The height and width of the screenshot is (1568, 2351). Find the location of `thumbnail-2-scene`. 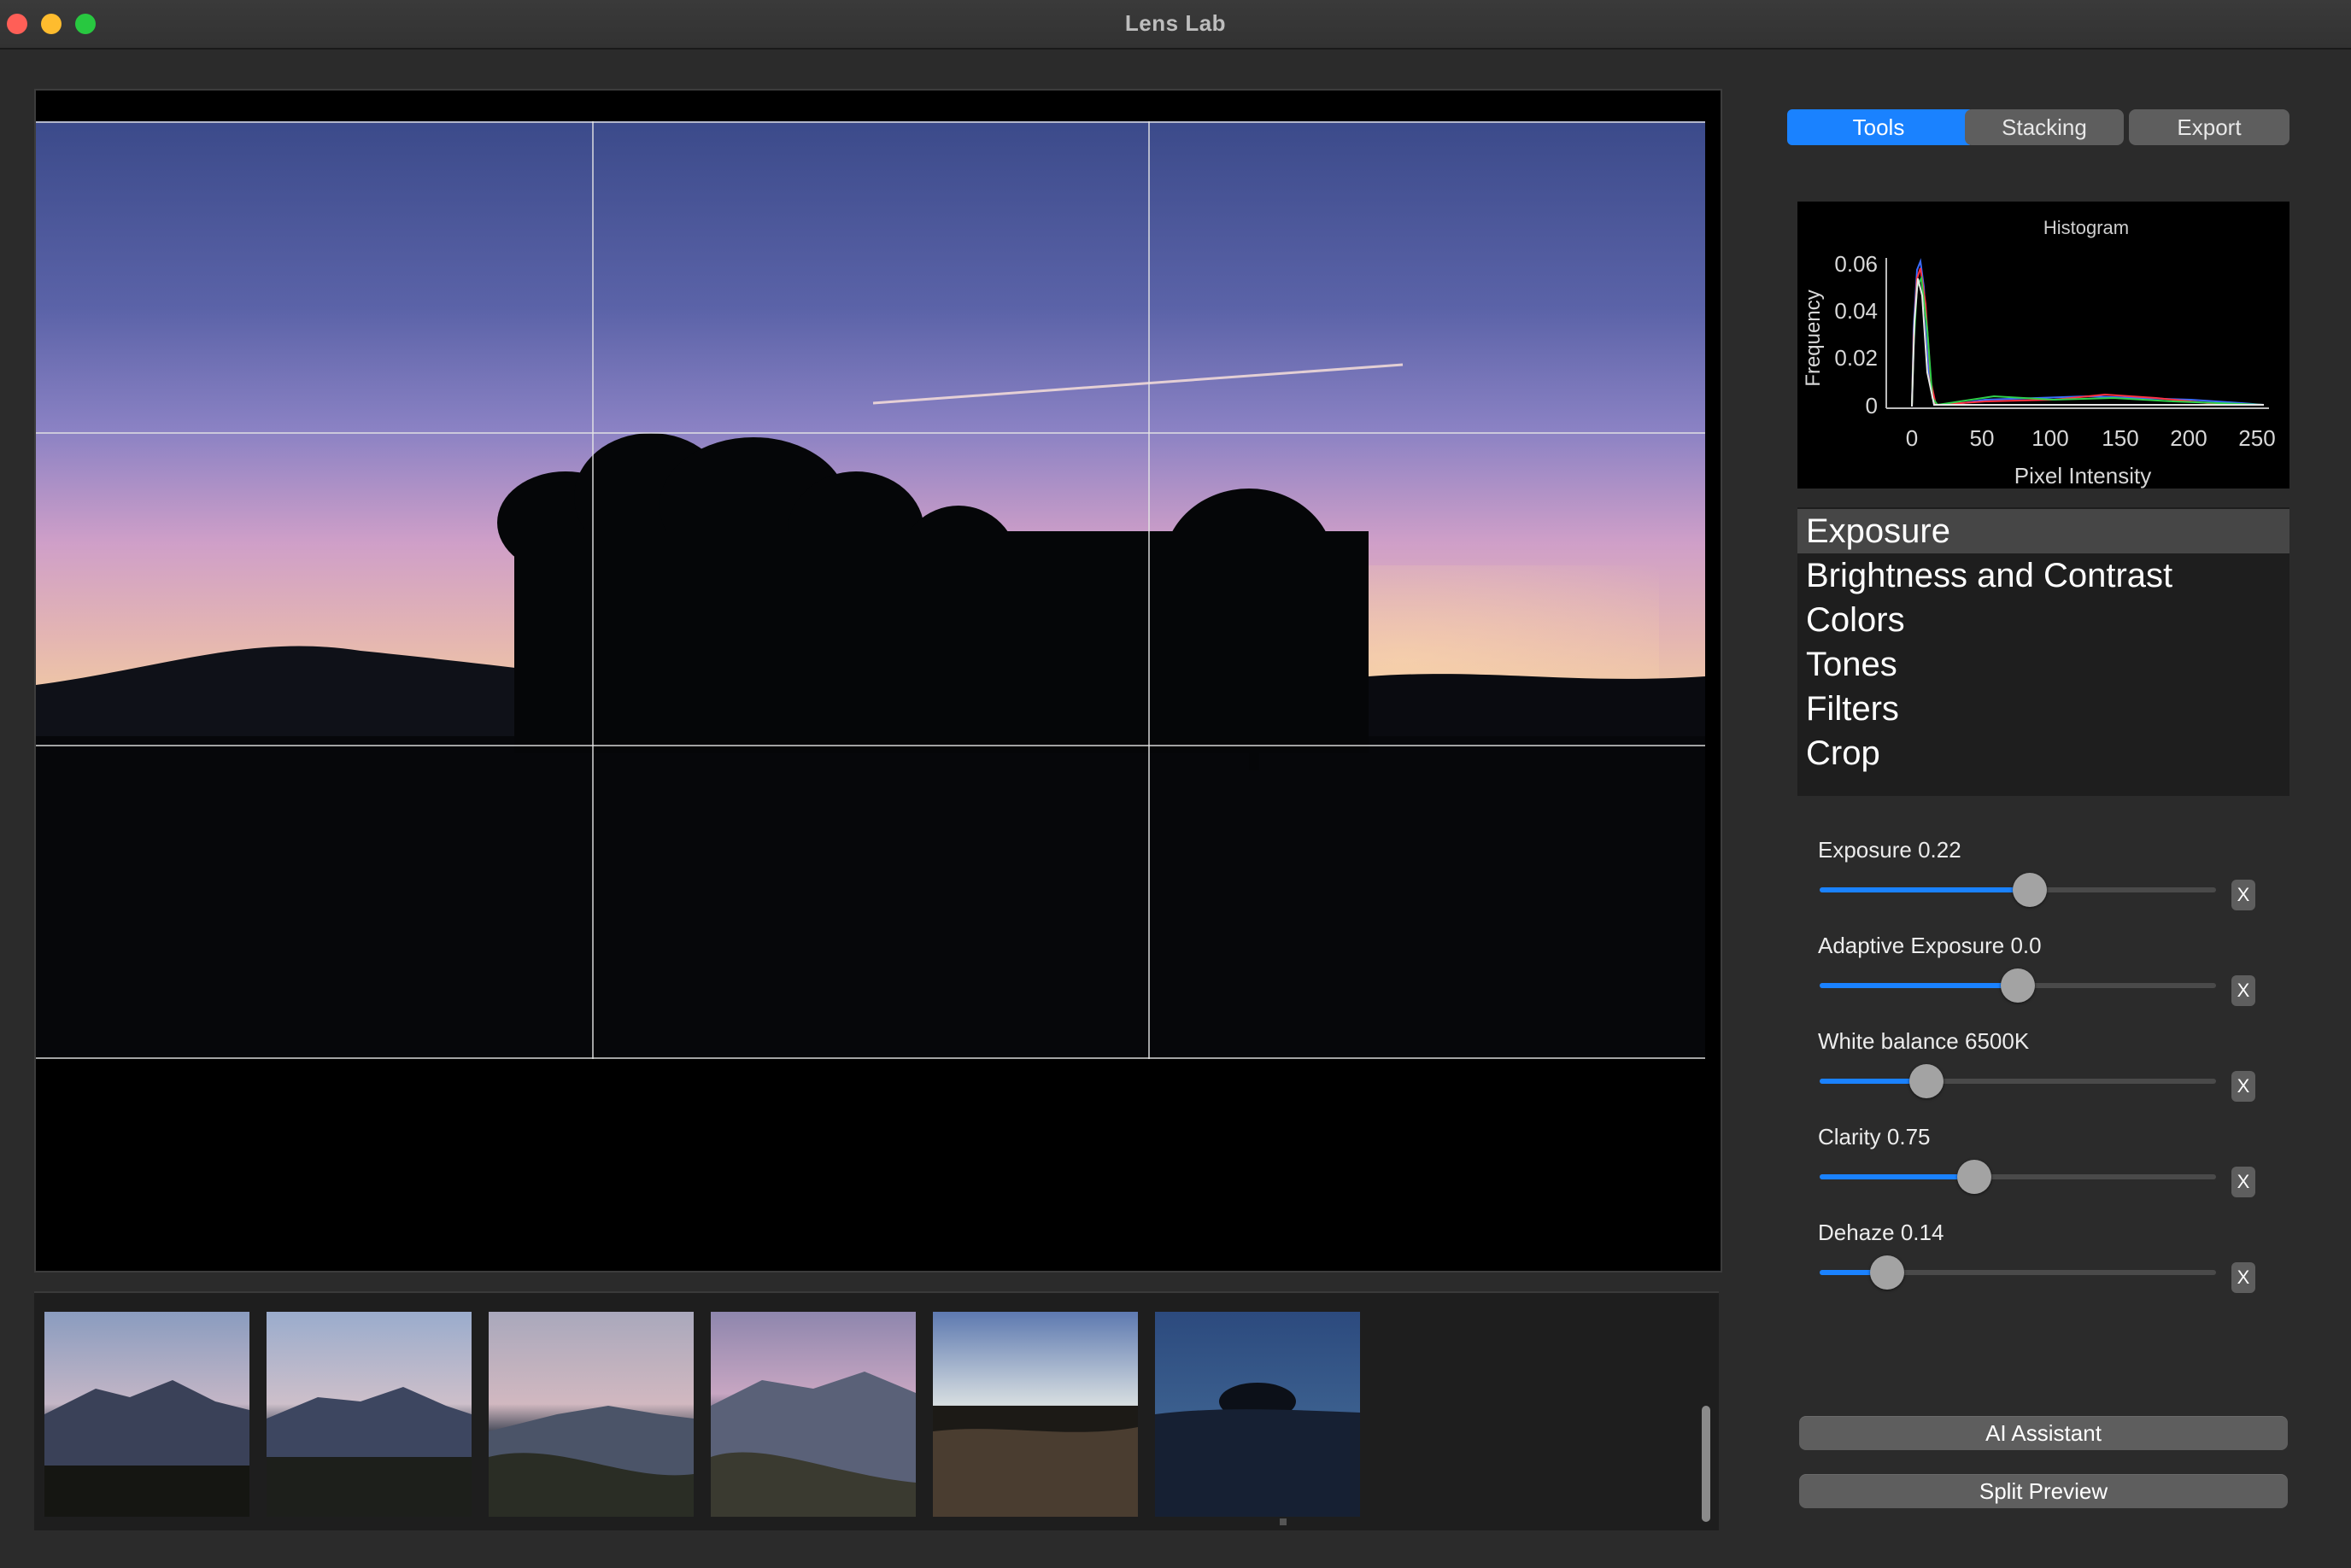

thumbnail-2-scene is located at coordinates (369, 1452).